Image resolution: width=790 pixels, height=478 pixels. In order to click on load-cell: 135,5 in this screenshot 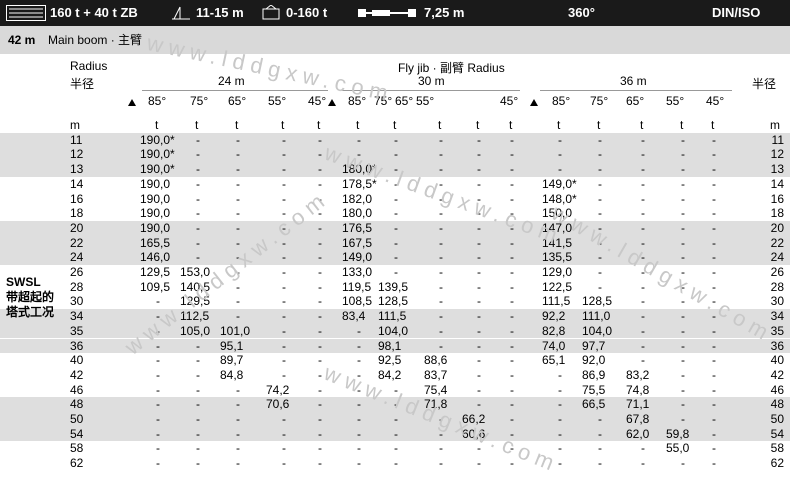, I will do `click(557, 257)`.